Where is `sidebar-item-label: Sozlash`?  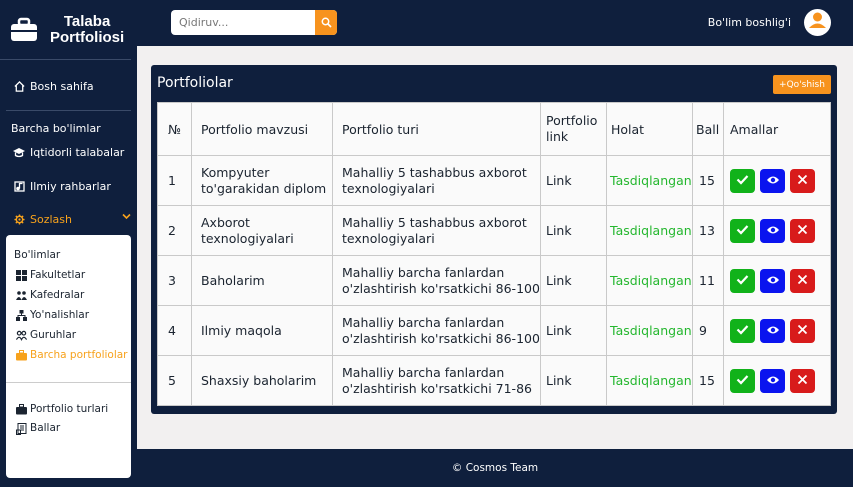
sidebar-item-label: Sozlash is located at coordinates (51, 219).